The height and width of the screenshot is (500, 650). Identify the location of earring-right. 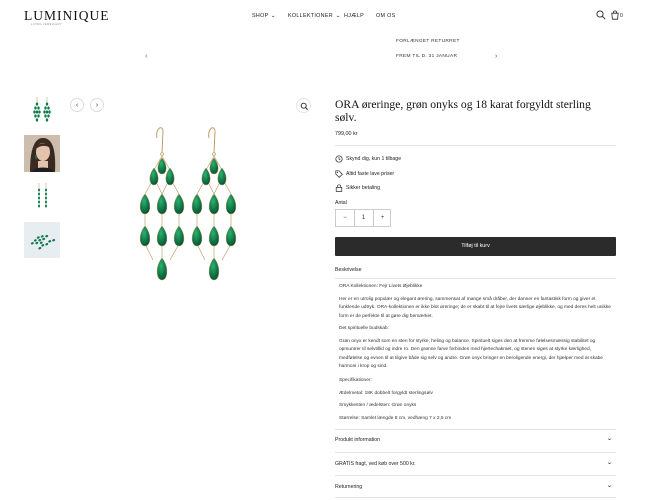
(214, 204).